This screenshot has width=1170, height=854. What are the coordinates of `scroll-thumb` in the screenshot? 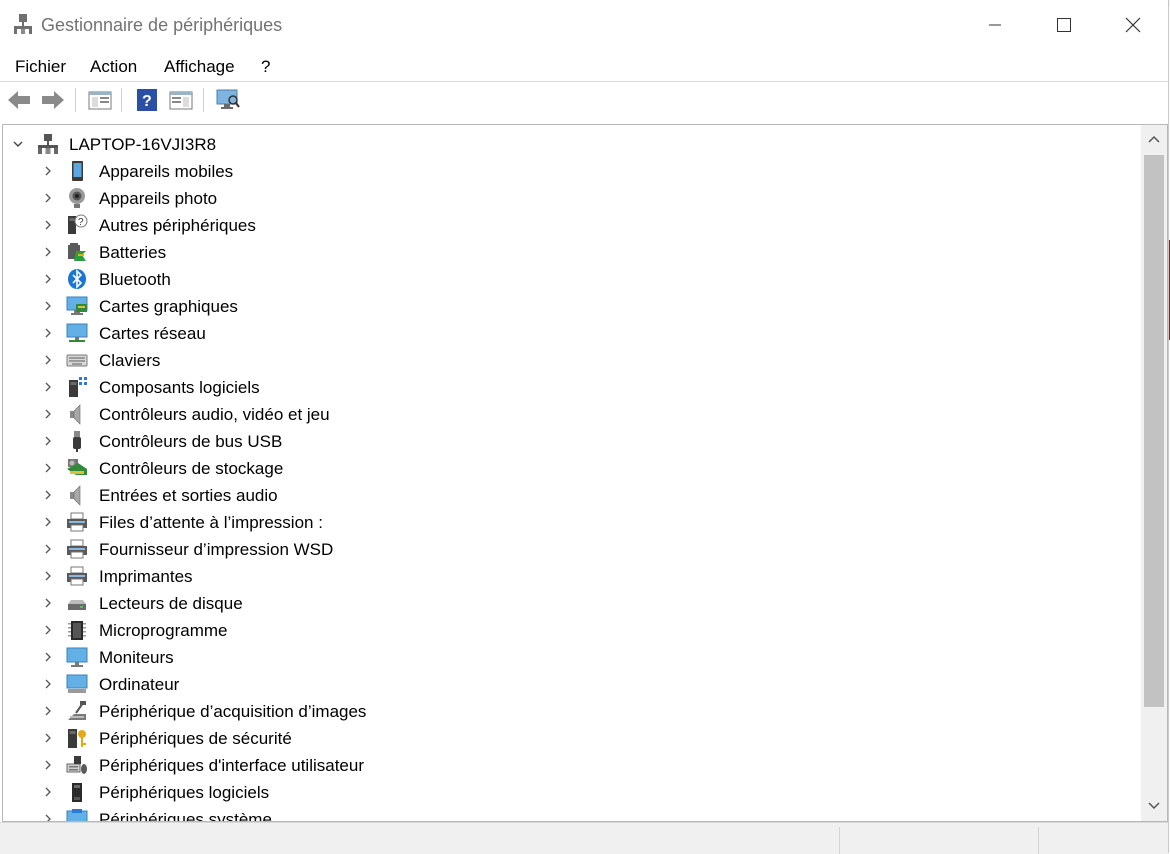 It's located at (1154, 431).